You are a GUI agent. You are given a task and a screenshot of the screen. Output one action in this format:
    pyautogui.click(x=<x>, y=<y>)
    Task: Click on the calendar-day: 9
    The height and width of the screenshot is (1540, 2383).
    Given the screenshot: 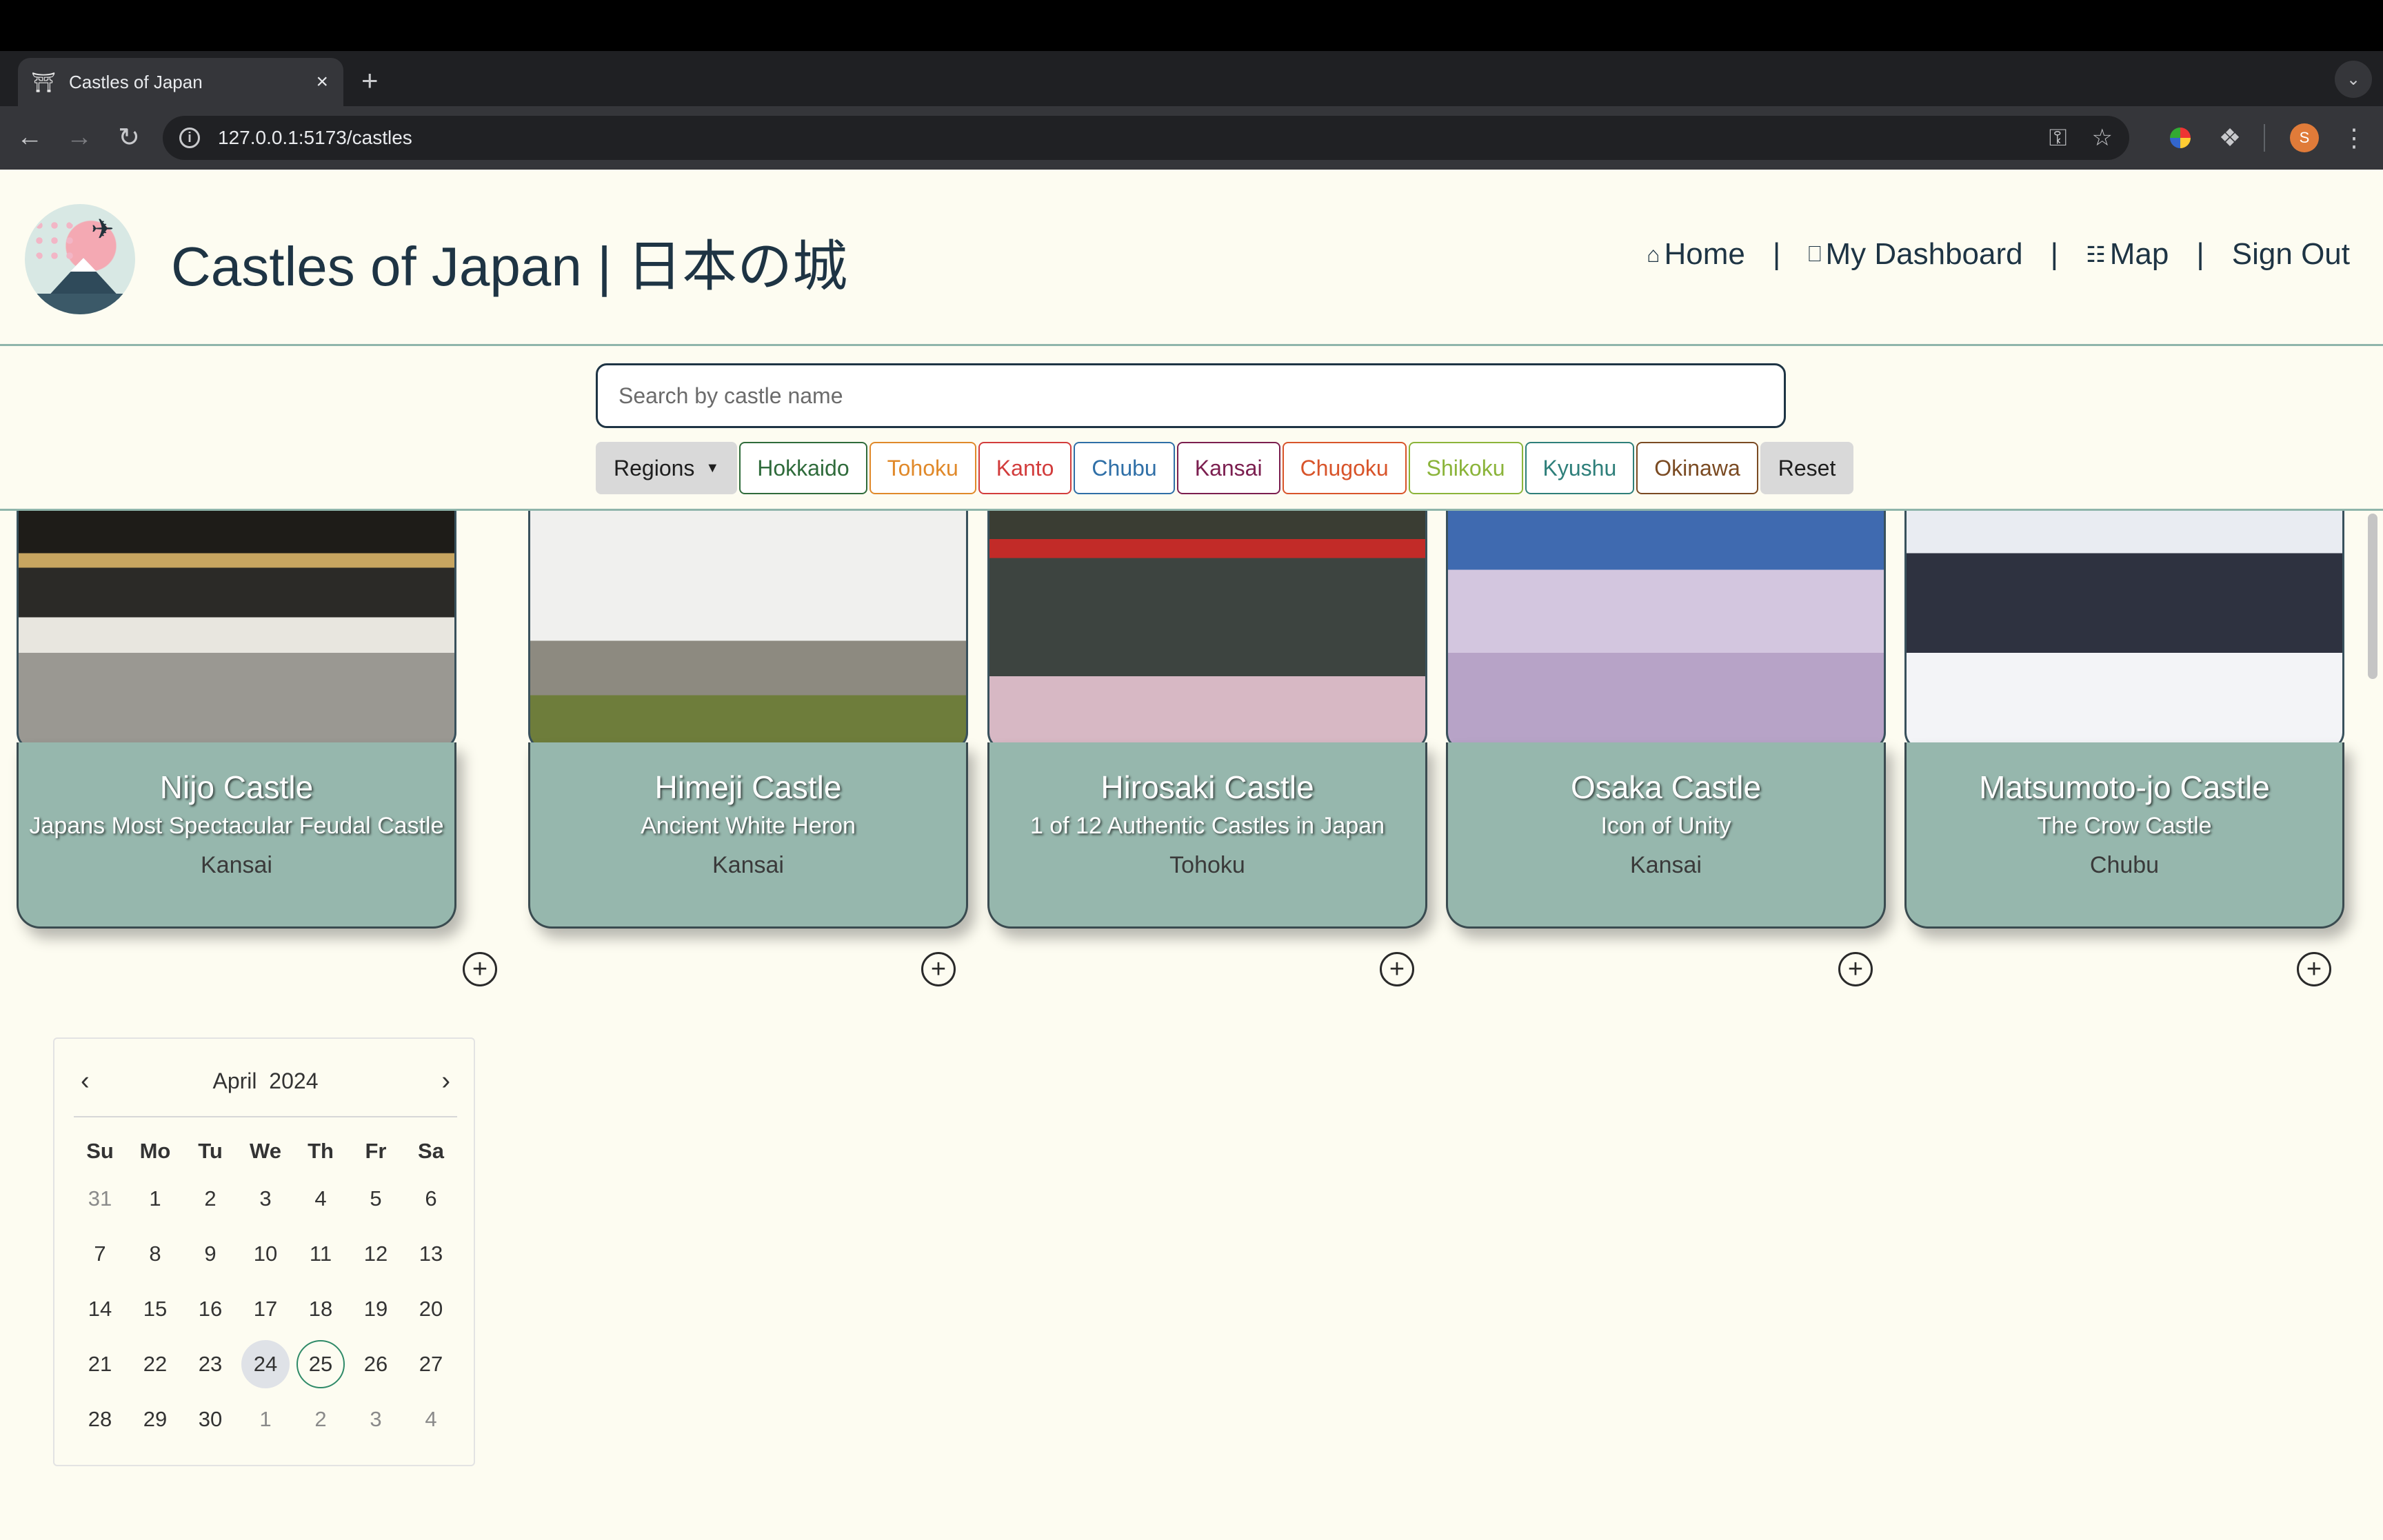 What is the action you would take?
    pyautogui.click(x=210, y=1254)
    